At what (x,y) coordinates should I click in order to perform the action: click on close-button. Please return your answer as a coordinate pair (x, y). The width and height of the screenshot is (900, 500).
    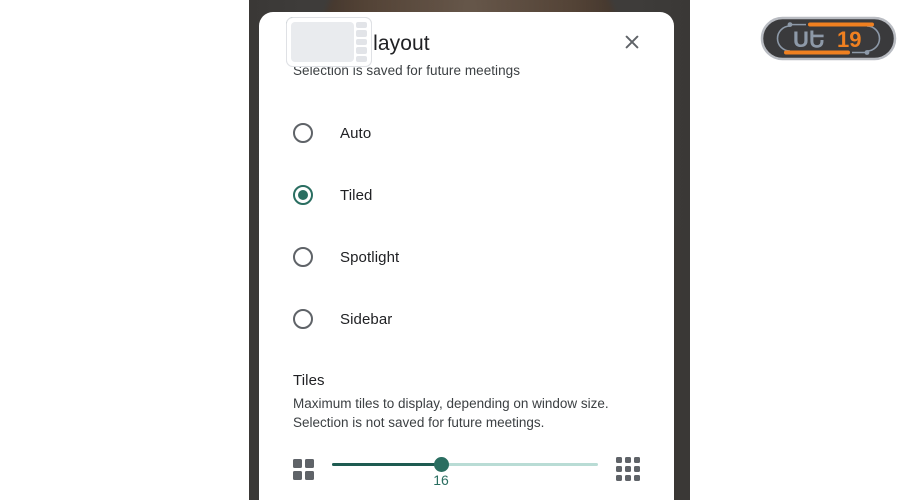
    Looking at the image, I should click on (632, 42).